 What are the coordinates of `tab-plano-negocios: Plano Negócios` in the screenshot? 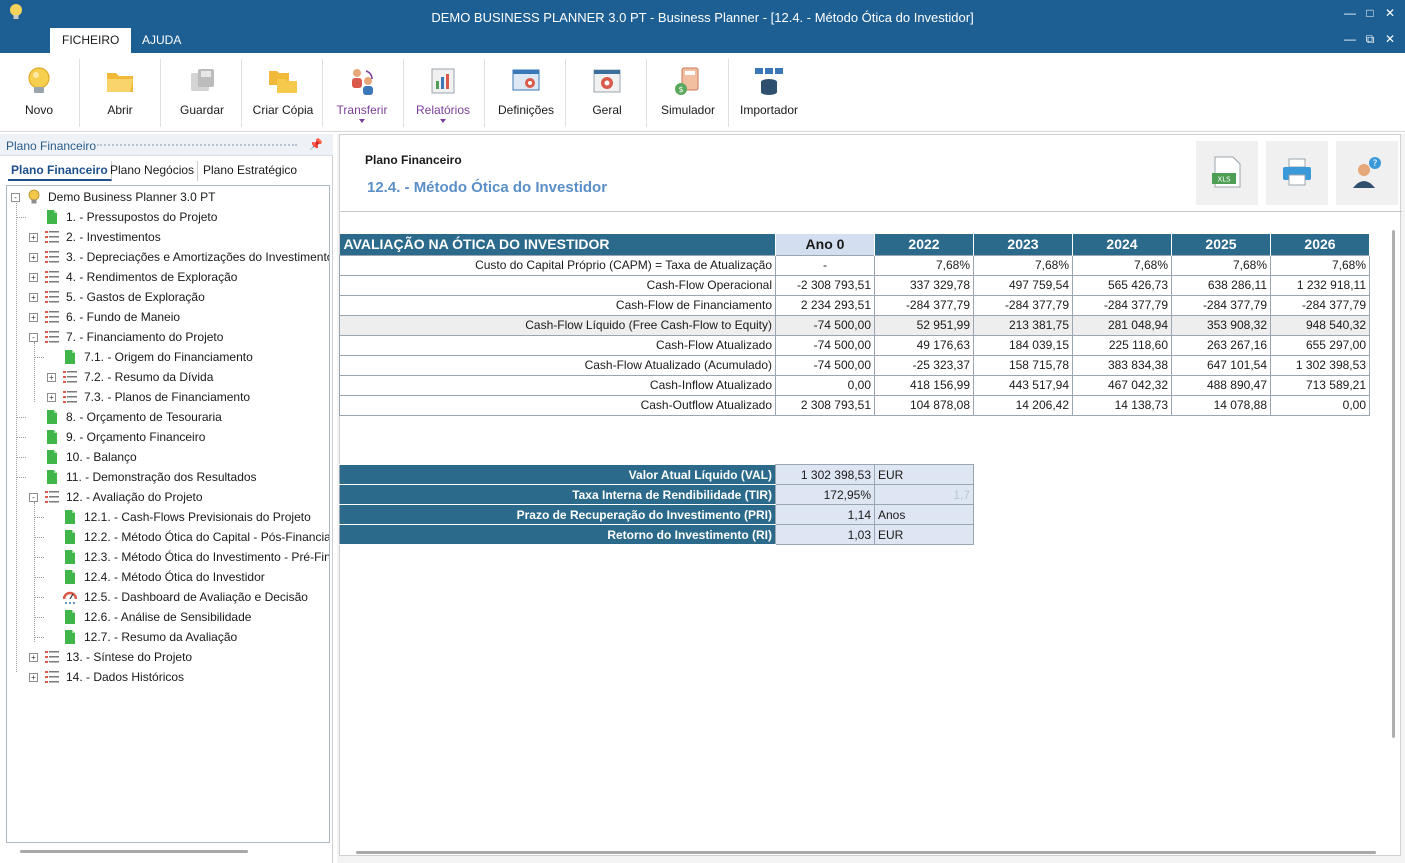 It's located at (153, 171).